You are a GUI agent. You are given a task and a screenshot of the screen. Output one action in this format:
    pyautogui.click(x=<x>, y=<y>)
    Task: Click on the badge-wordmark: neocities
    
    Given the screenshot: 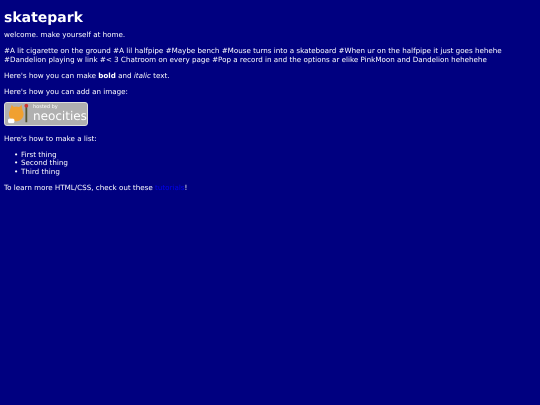 What is the action you would take?
    pyautogui.click(x=60, y=116)
    